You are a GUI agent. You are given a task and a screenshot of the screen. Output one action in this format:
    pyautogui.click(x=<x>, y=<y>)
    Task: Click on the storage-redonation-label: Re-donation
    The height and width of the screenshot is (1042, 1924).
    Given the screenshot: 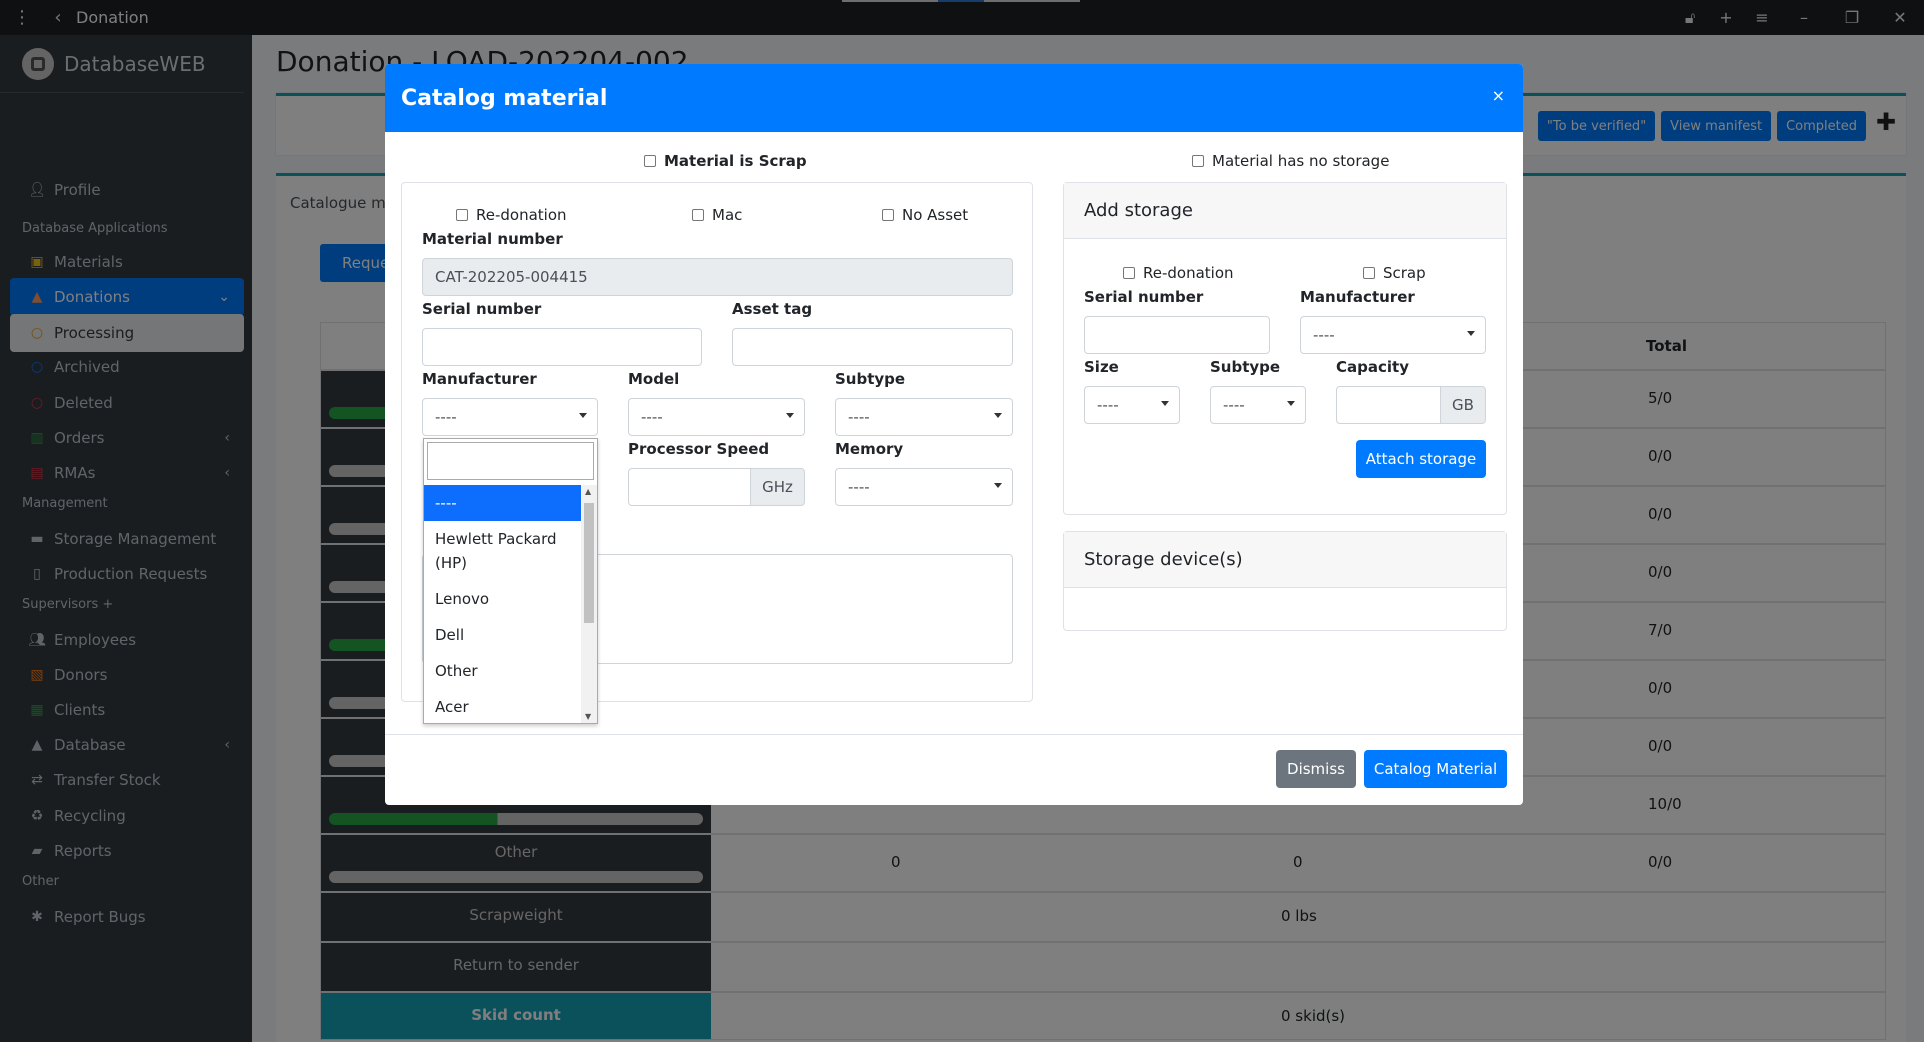 What is the action you would take?
    pyautogui.click(x=1188, y=273)
    